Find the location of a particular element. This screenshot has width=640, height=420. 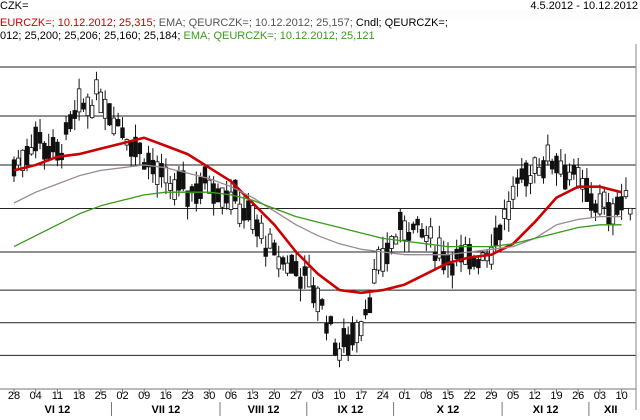

legend-close-series: EURCZK=; 10.12.2012; 25,315; is located at coordinates (78, 23).